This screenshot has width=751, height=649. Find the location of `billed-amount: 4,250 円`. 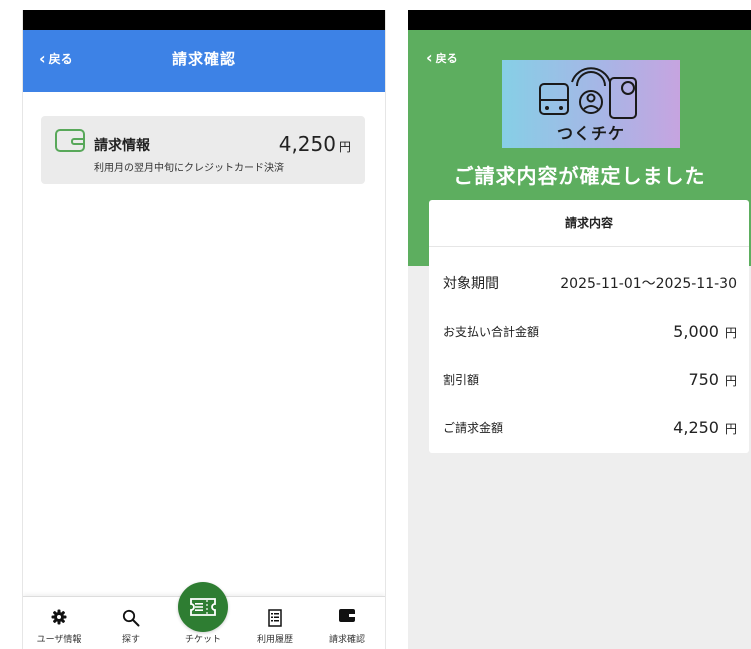

billed-amount: 4,250 円 is located at coordinates (705, 427).